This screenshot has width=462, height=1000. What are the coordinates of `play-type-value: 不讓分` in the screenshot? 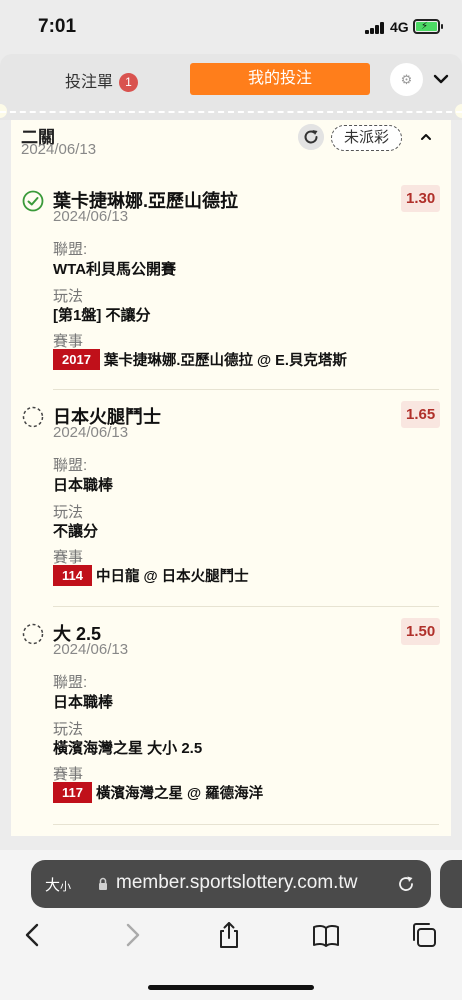 It's located at (76, 531).